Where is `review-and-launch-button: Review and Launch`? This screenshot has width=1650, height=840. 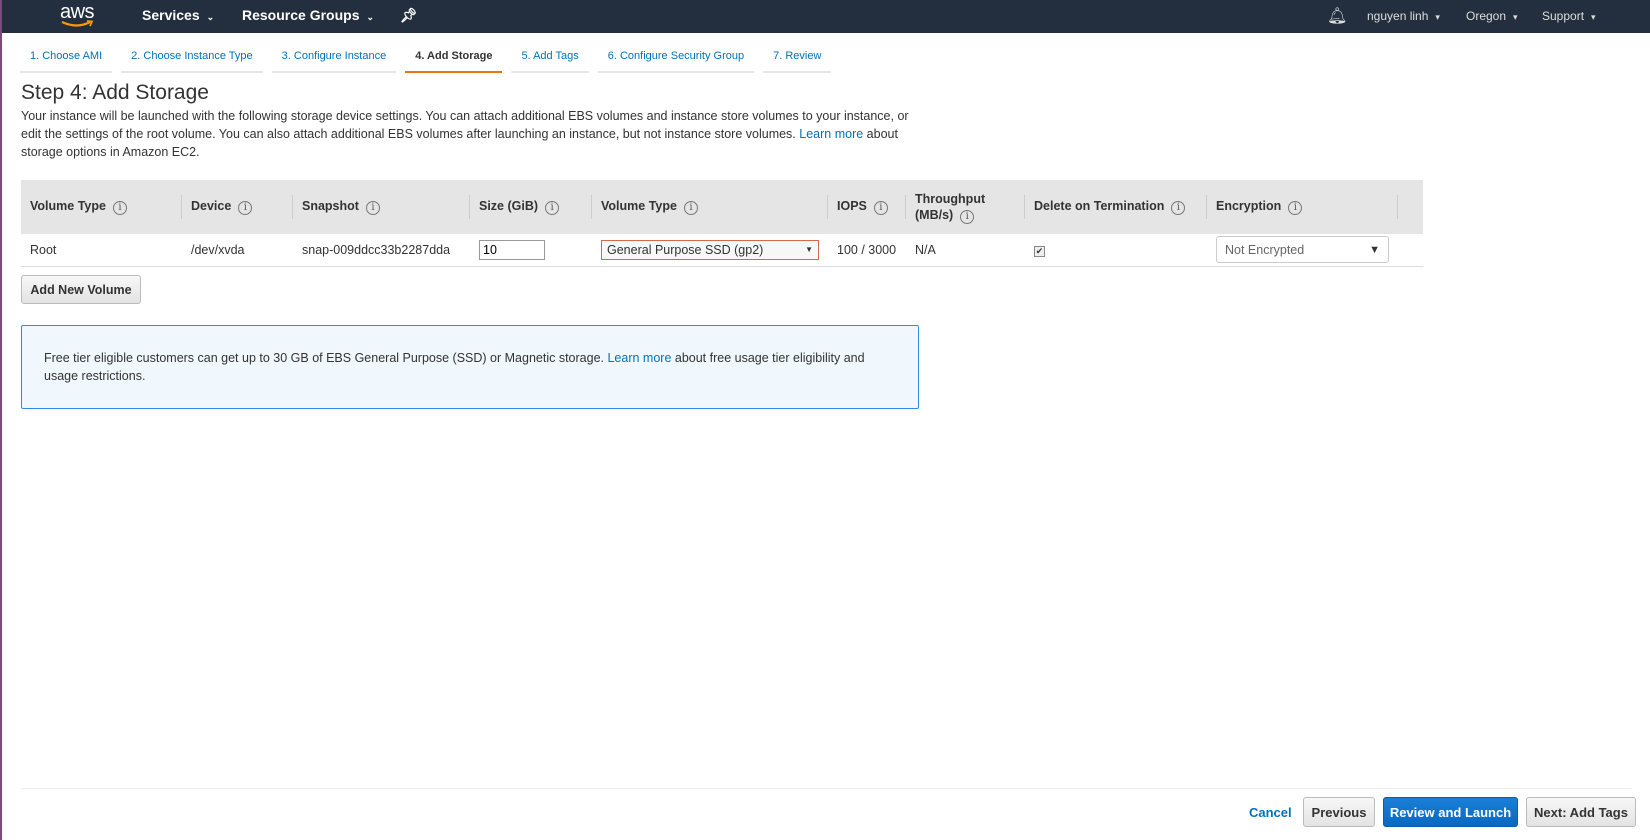
review-and-launch-button: Review and Launch is located at coordinates (1450, 812).